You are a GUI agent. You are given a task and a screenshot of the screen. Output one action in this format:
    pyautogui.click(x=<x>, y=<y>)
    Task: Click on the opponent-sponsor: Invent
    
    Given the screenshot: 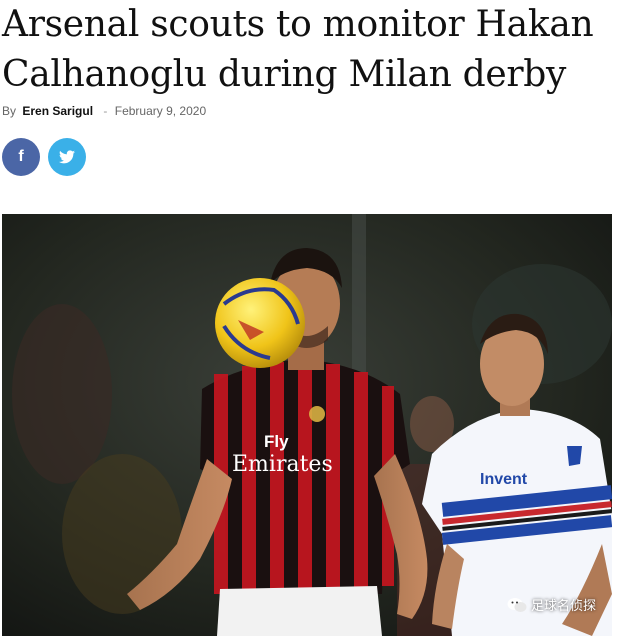 What is the action you would take?
    pyautogui.click(x=504, y=479)
    